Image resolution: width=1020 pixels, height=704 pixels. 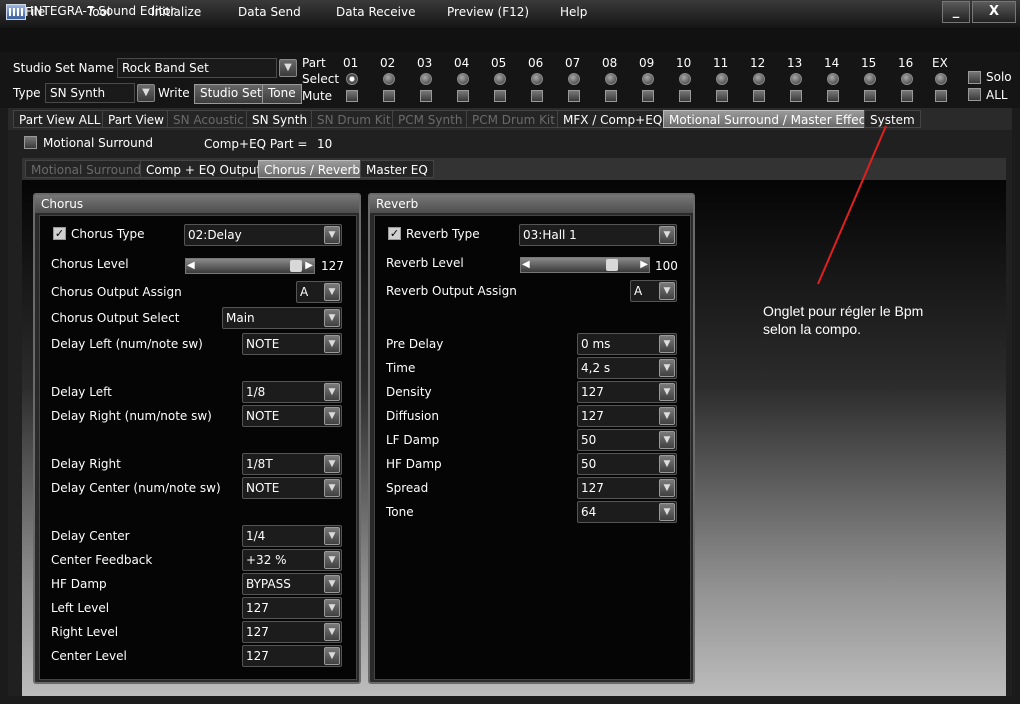 What do you see at coordinates (204, 169) in the screenshot?
I see `subtab-comp-eq-output: Comp + EQ Output` at bounding box center [204, 169].